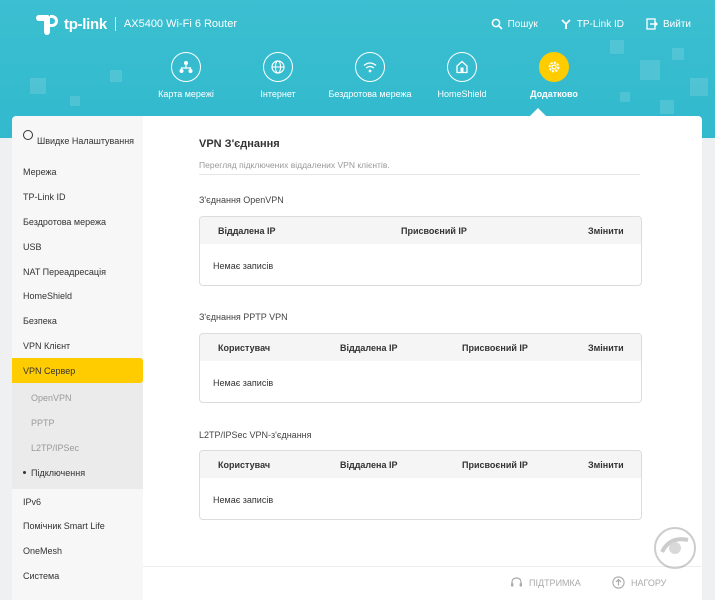 This screenshot has width=715, height=600. What do you see at coordinates (422, 583) in the screenshot?
I see `footer: ПІДТРИМКА НАГОРУ` at bounding box center [422, 583].